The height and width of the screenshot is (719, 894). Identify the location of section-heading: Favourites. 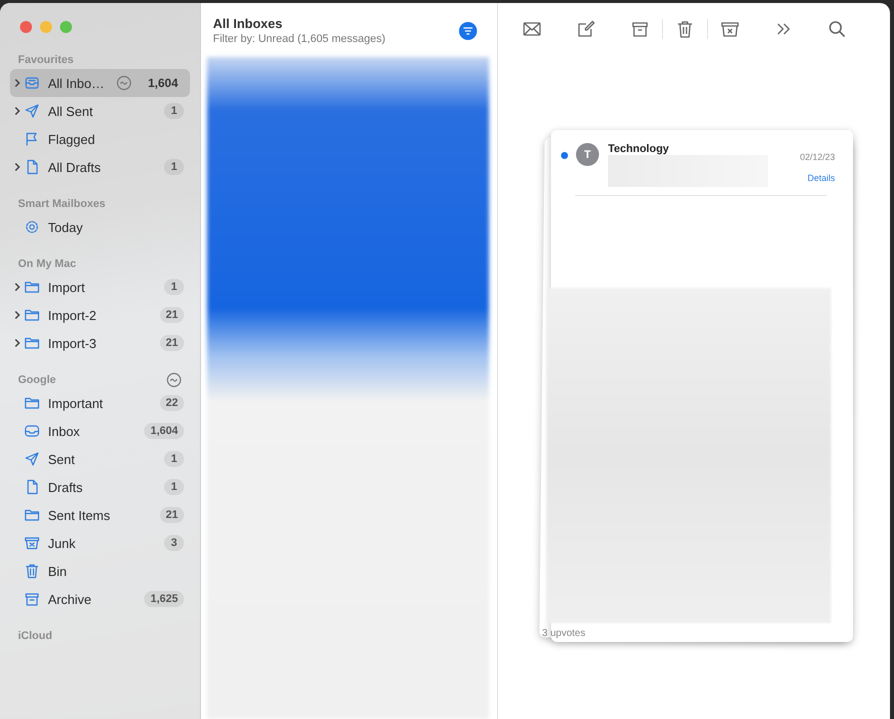
(46, 60).